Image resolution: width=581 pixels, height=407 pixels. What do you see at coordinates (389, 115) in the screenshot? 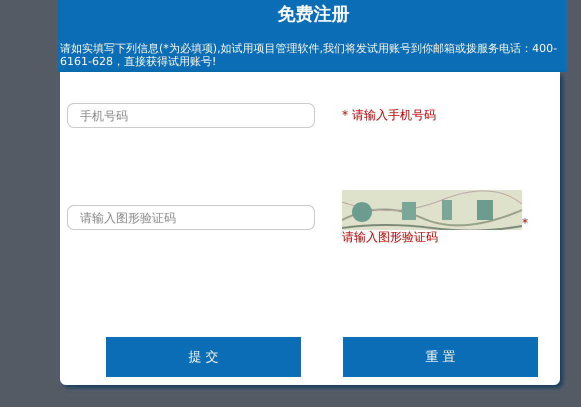
I see `error-hint: * 请输入手机号码` at bounding box center [389, 115].